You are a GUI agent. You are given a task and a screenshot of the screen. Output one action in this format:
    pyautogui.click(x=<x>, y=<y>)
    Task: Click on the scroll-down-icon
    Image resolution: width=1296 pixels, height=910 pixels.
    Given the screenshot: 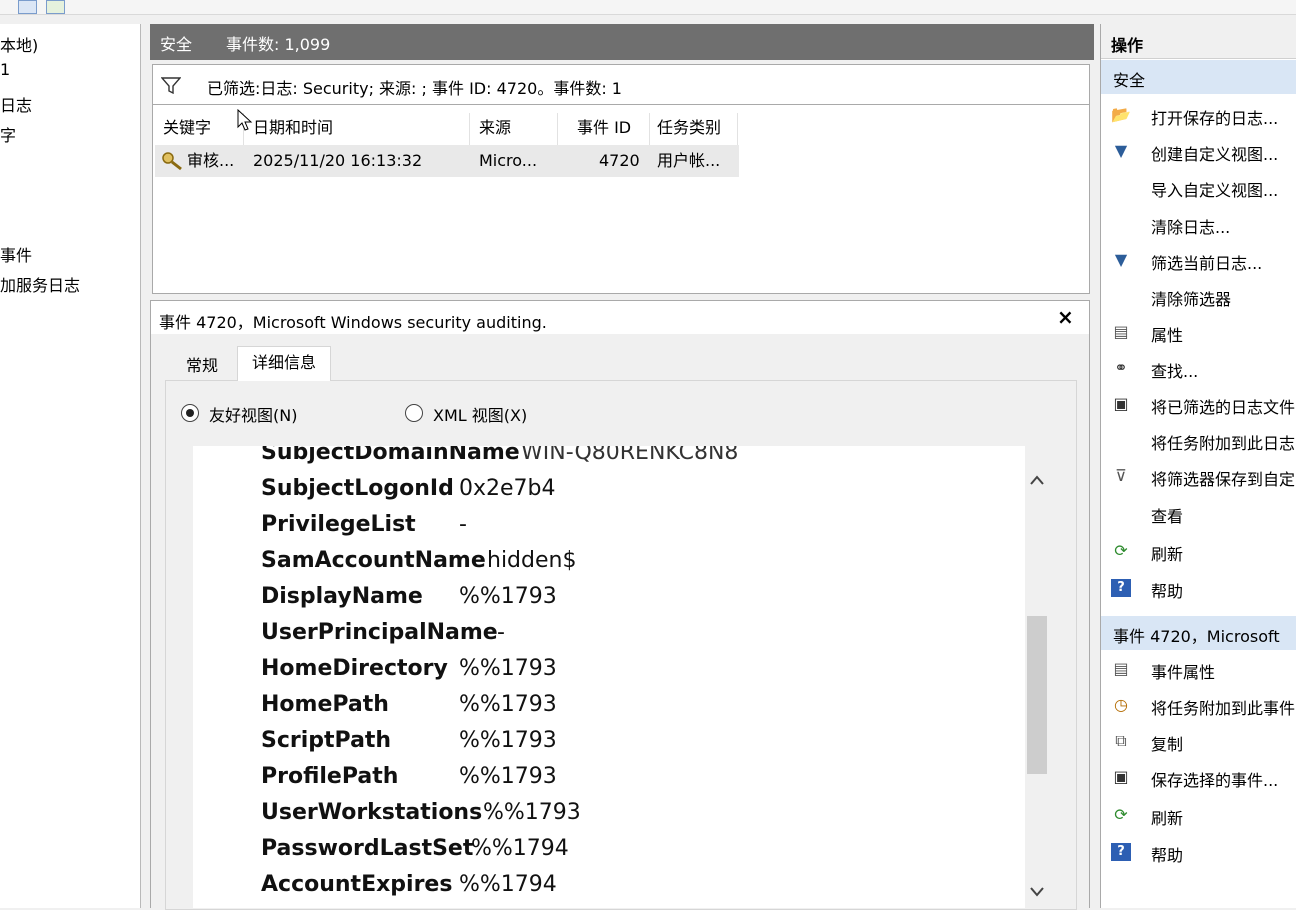 What is the action you would take?
    pyautogui.click(x=1037, y=892)
    